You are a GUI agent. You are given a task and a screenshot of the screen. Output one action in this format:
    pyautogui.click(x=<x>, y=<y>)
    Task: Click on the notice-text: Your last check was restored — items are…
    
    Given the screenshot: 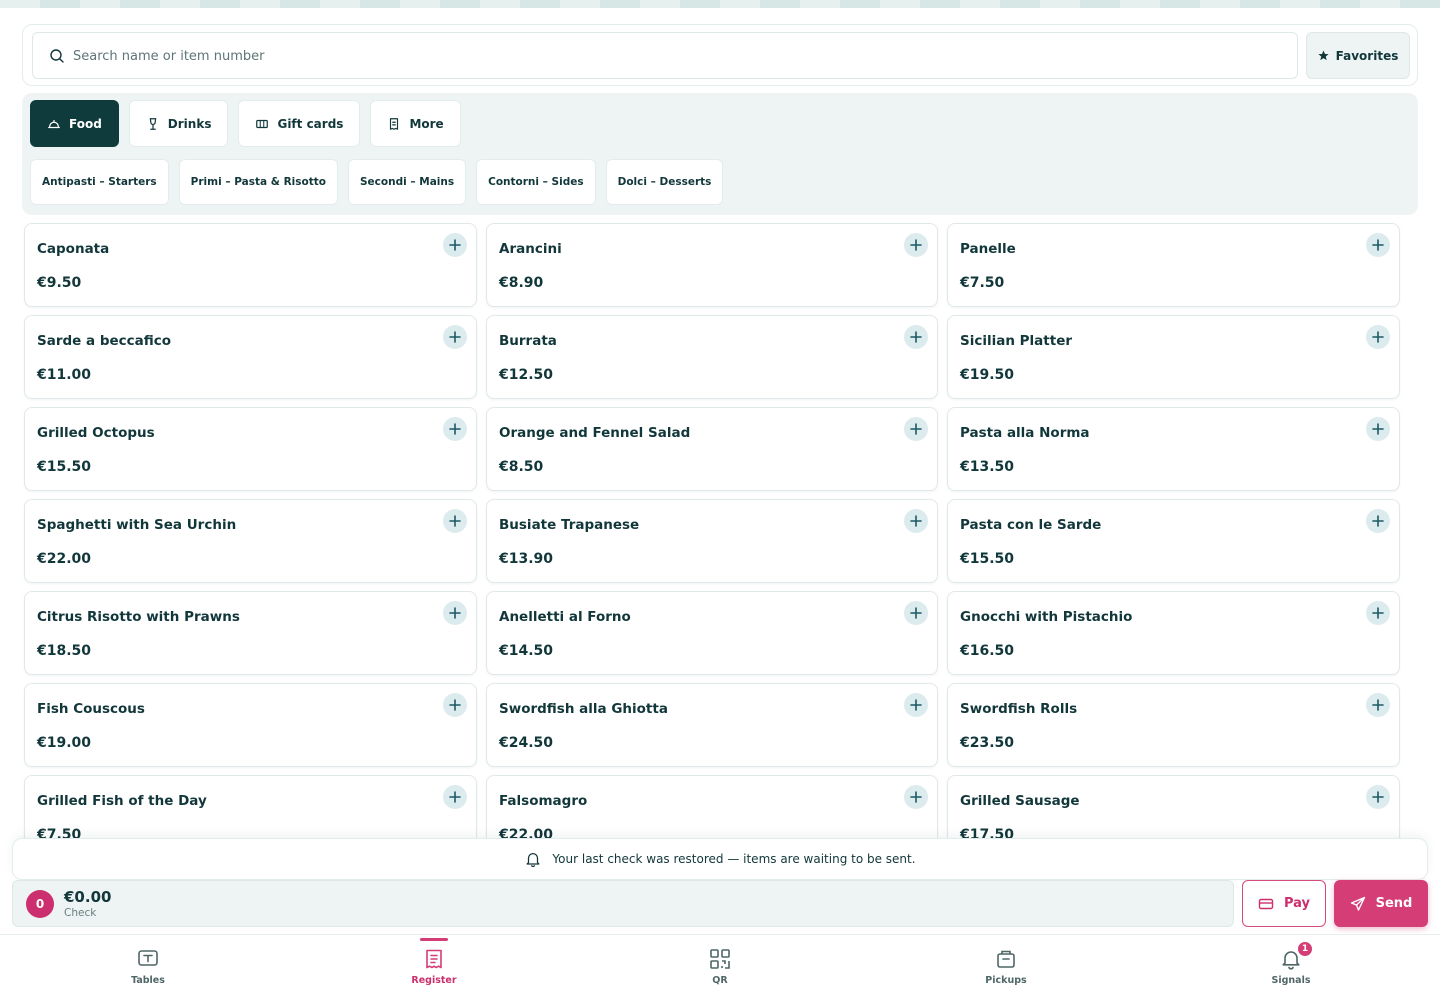 What is the action you would take?
    pyautogui.click(x=734, y=859)
    